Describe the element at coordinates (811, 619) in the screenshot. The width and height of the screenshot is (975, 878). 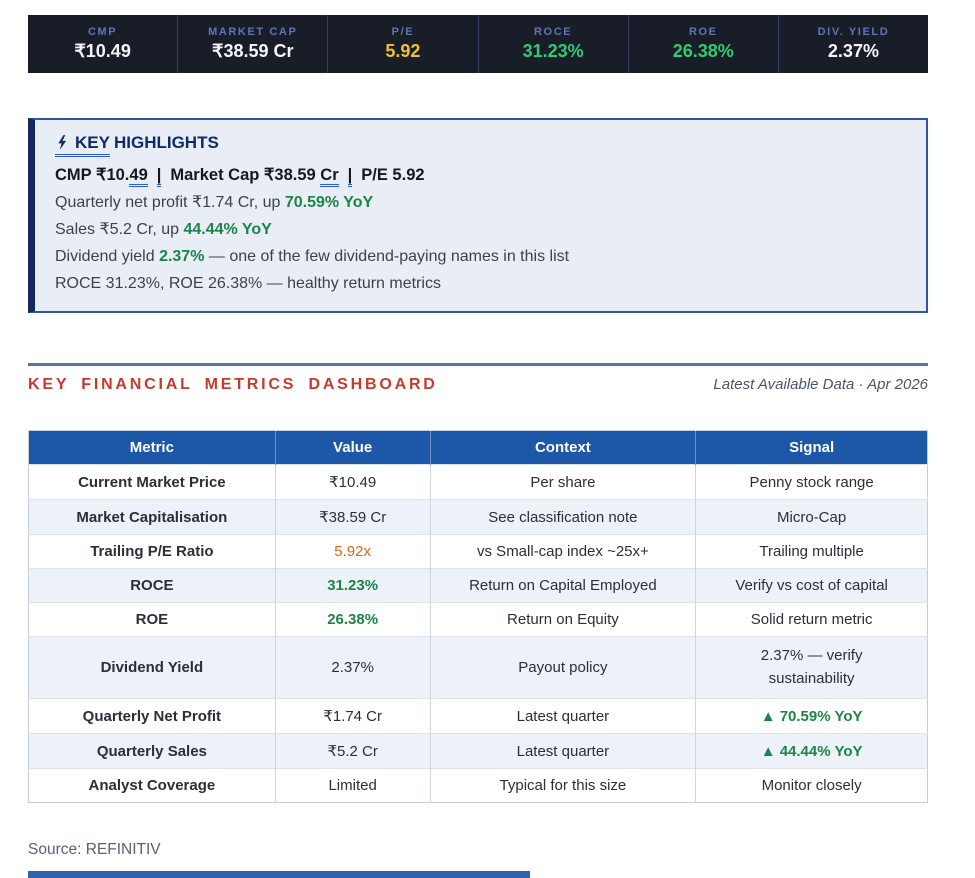
I see `cell-signal: Solid return metric` at that location.